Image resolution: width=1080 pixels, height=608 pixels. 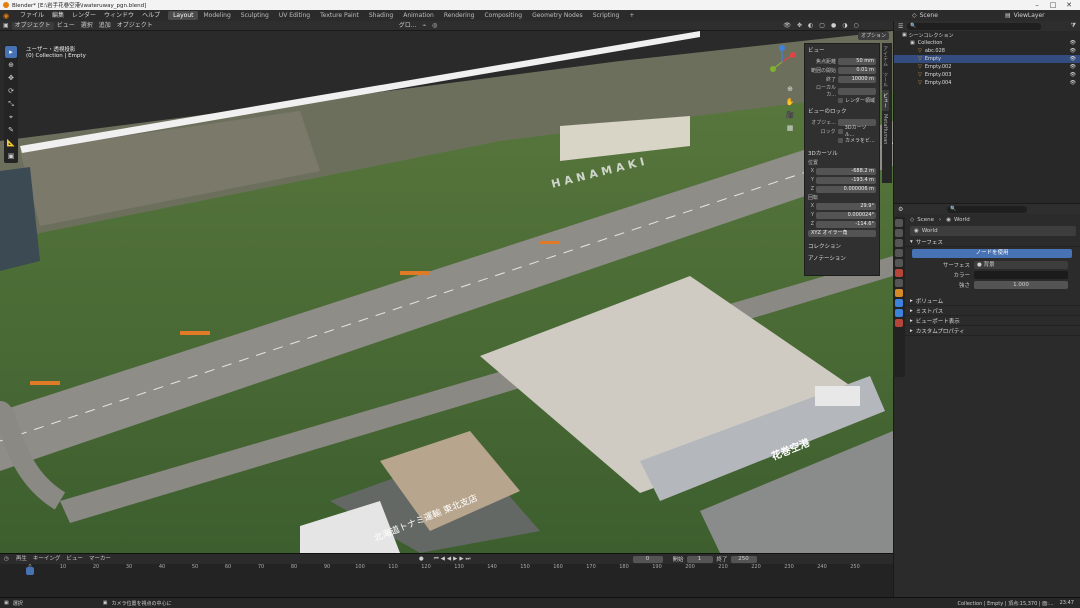 What do you see at coordinates (503, 15) in the screenshot?
I see `tab-compositing: Compositing` at bounding box center [503, 15].